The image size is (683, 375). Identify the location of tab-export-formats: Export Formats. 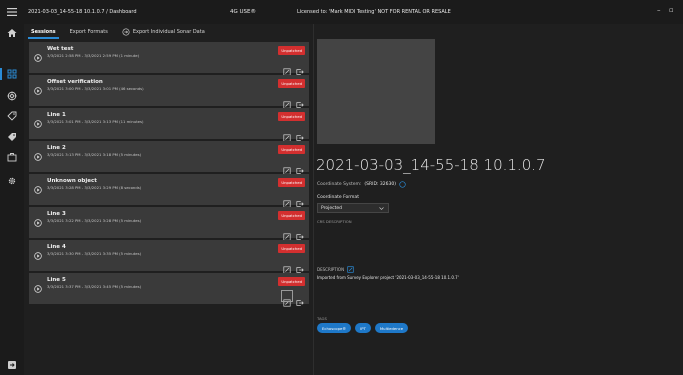
(89, 32).